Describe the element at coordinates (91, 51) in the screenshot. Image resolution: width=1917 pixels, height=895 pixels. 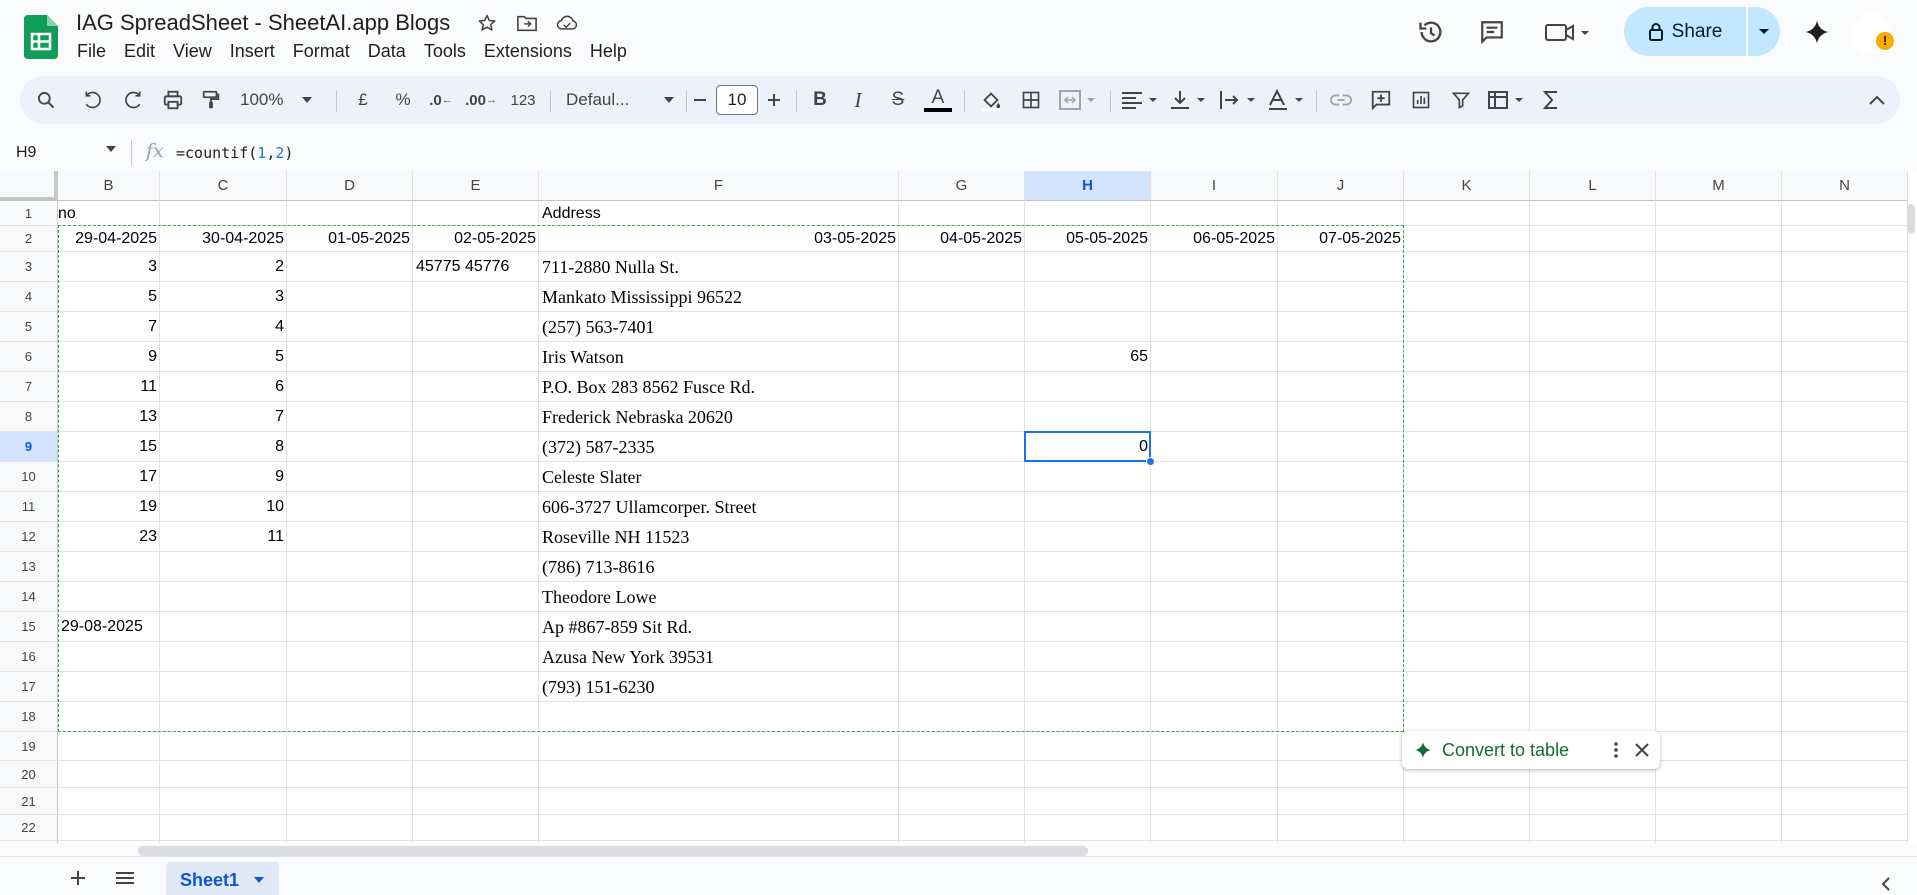
I see `menu-file: File` at that location.